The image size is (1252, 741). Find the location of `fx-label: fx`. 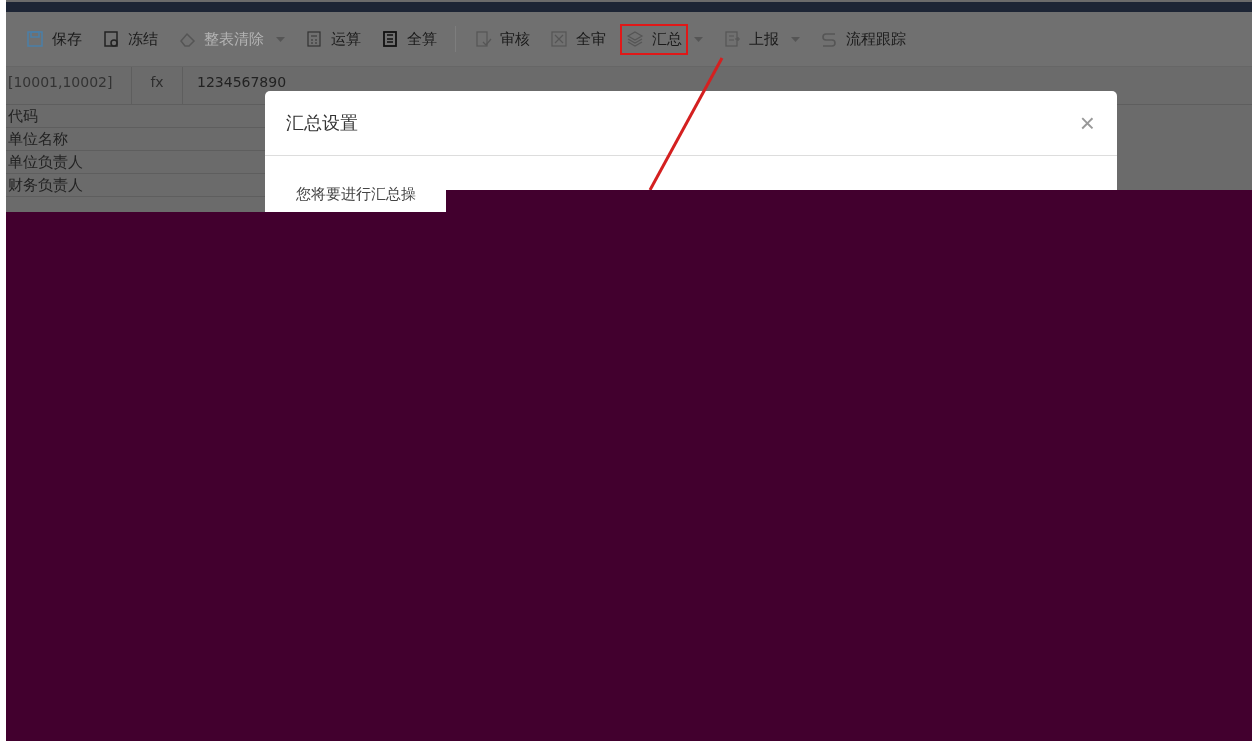

fx-label: fx is located at coordinates (157, 85).